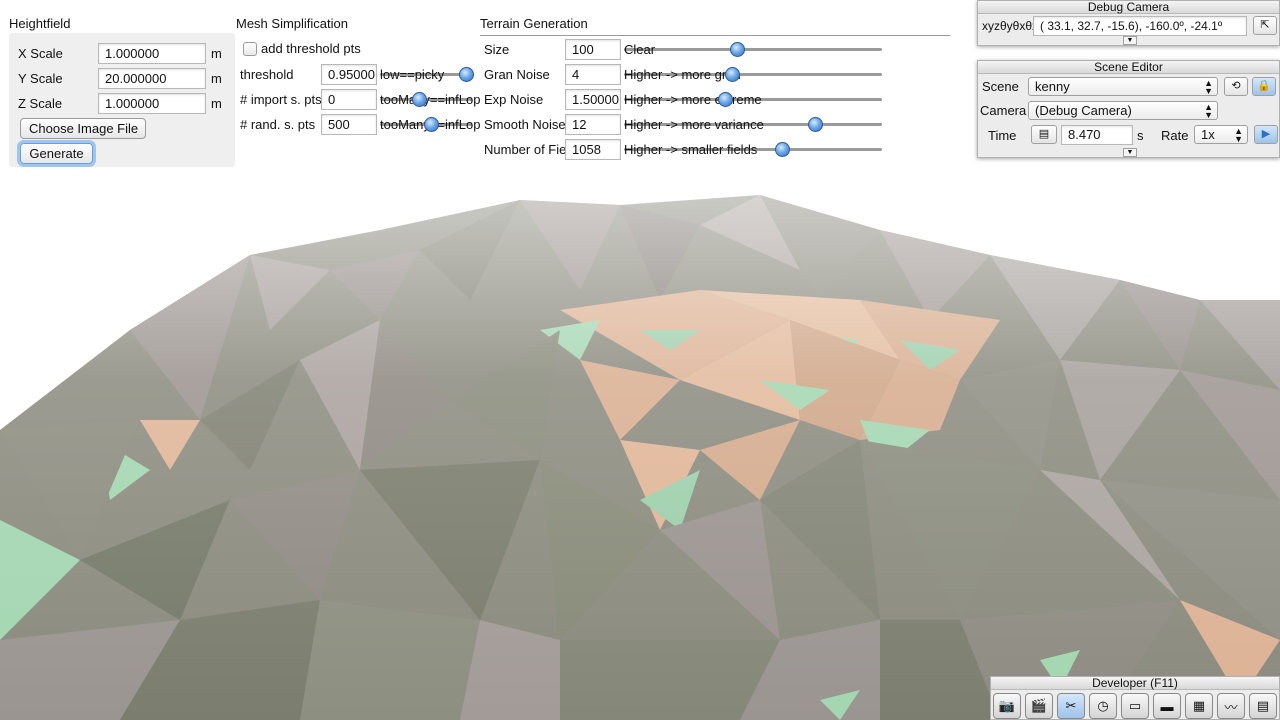 The height and width of the screenshot is (720, 1280). I want to click on clock-icon: ◷, so click(1103, 706).